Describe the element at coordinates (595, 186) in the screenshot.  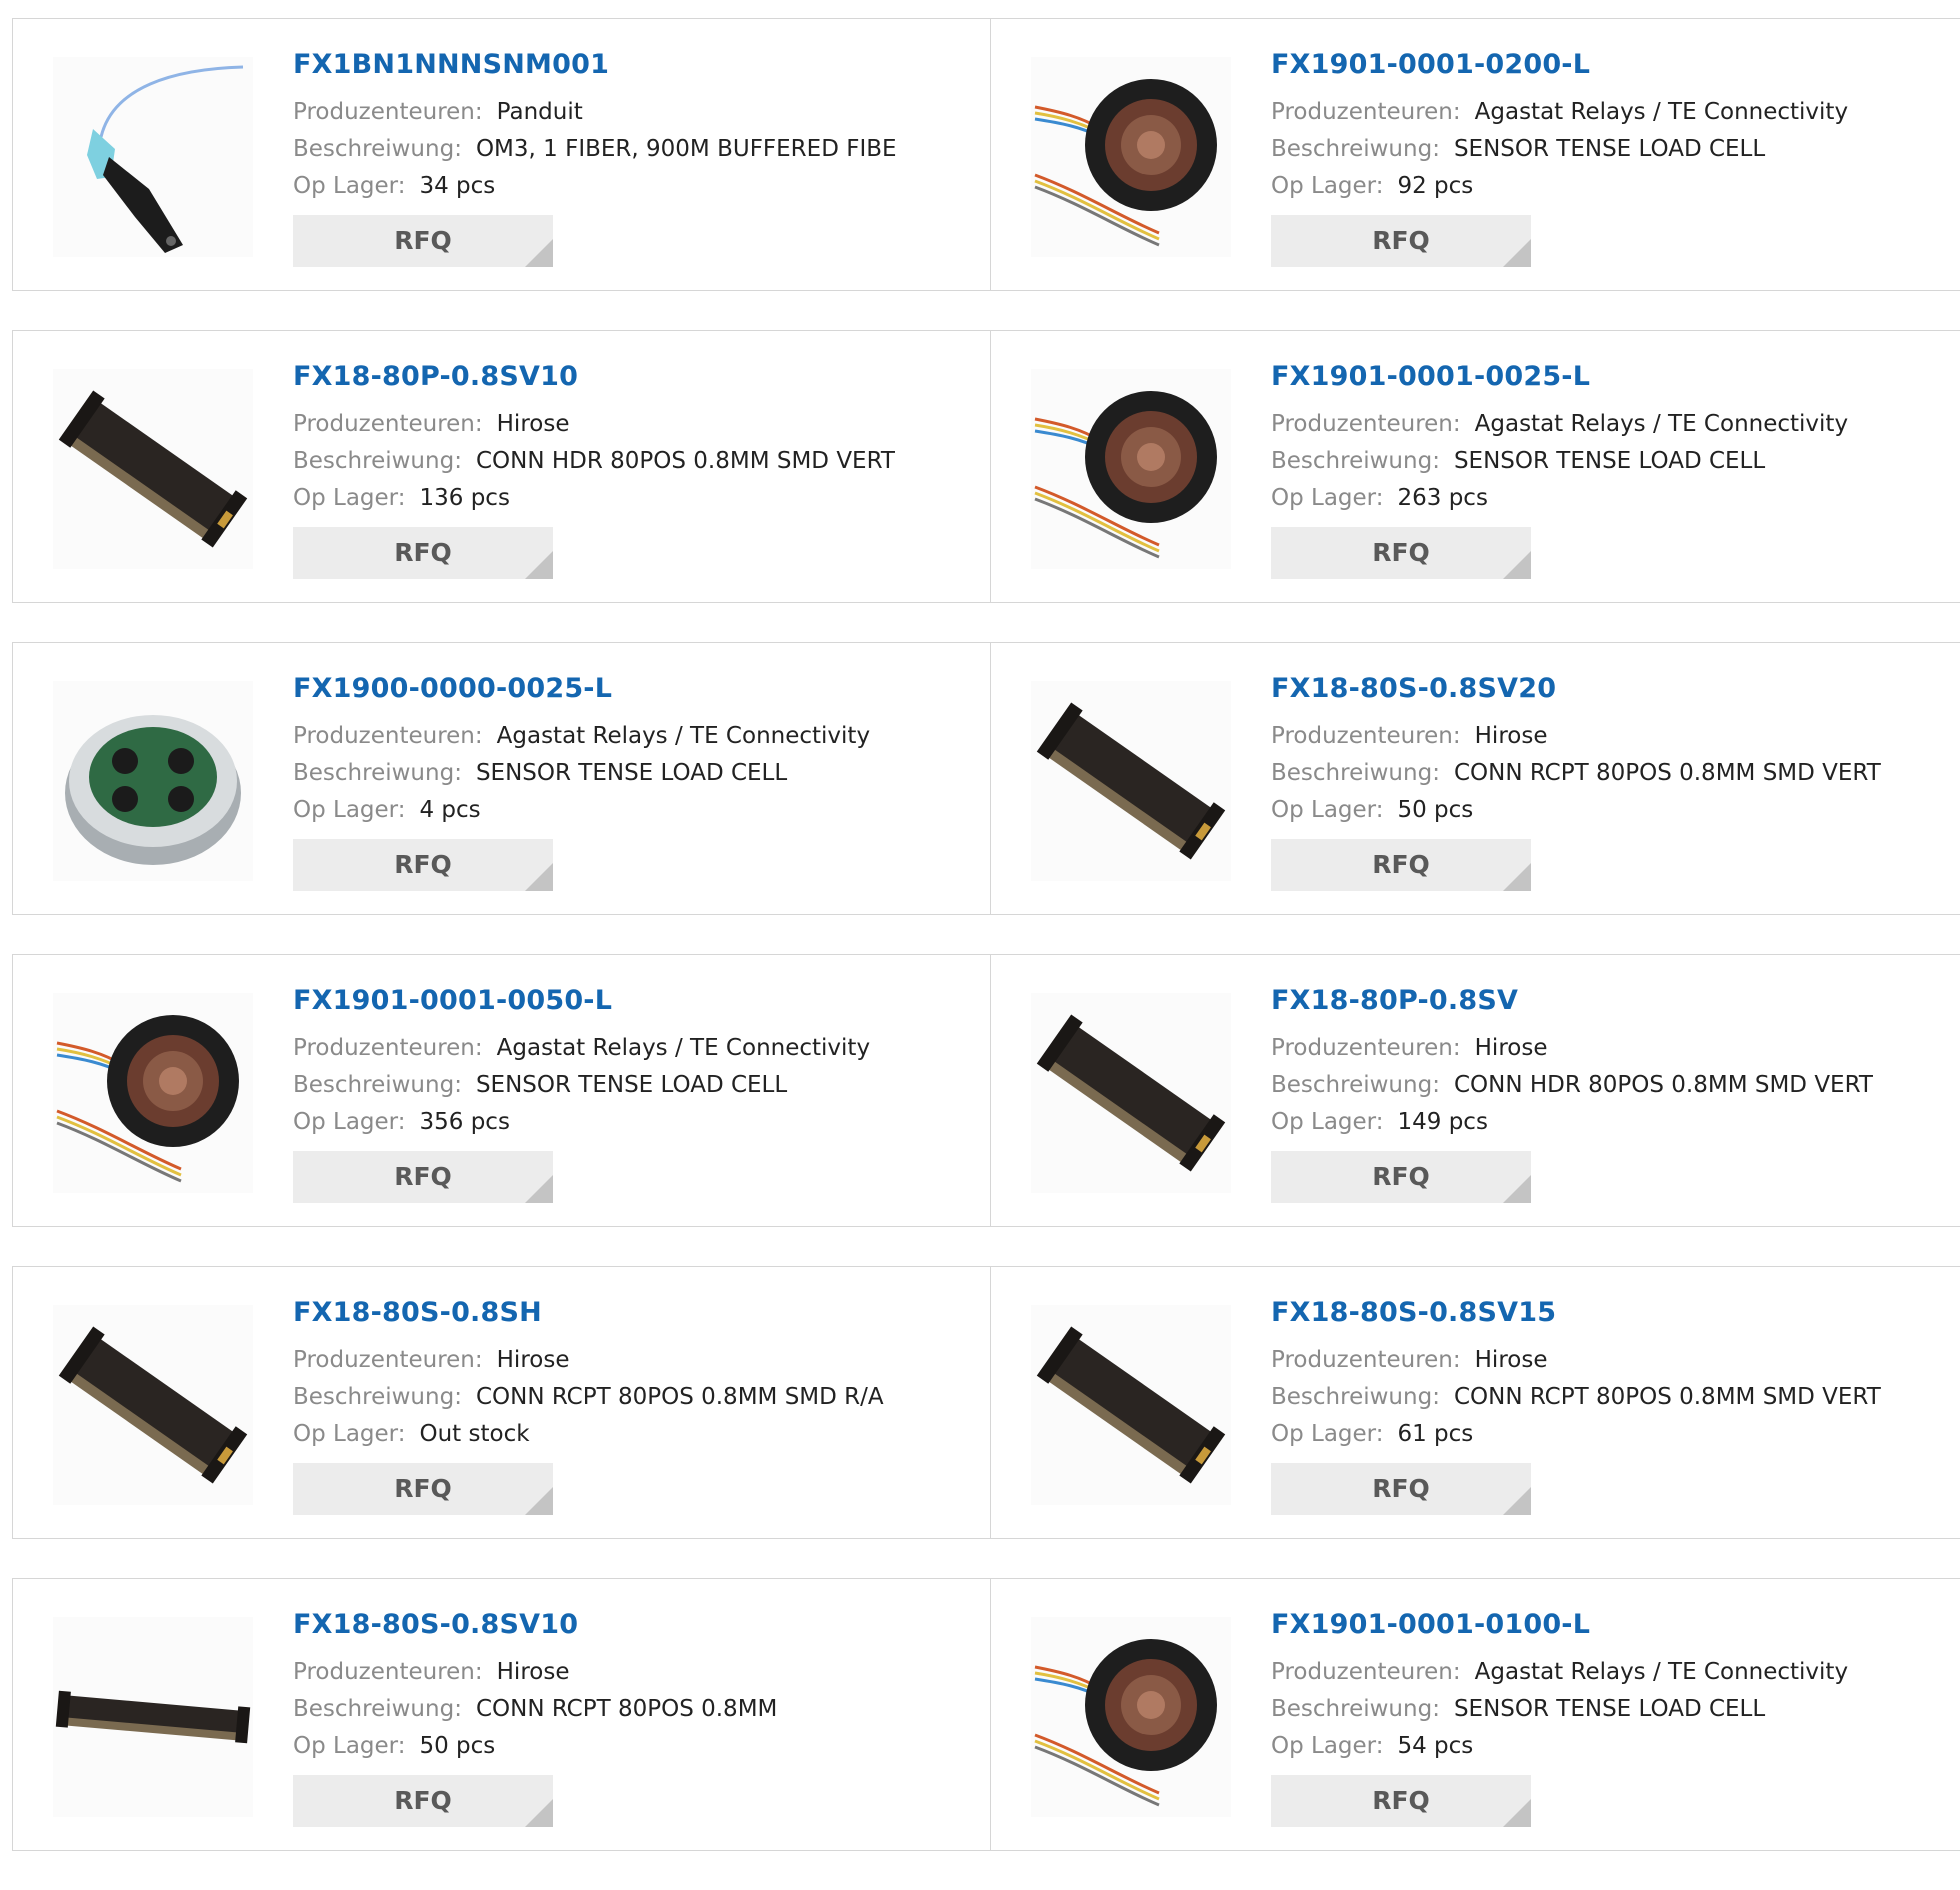
I see `stock-row: Op Lager: 34 pcs` at that location.